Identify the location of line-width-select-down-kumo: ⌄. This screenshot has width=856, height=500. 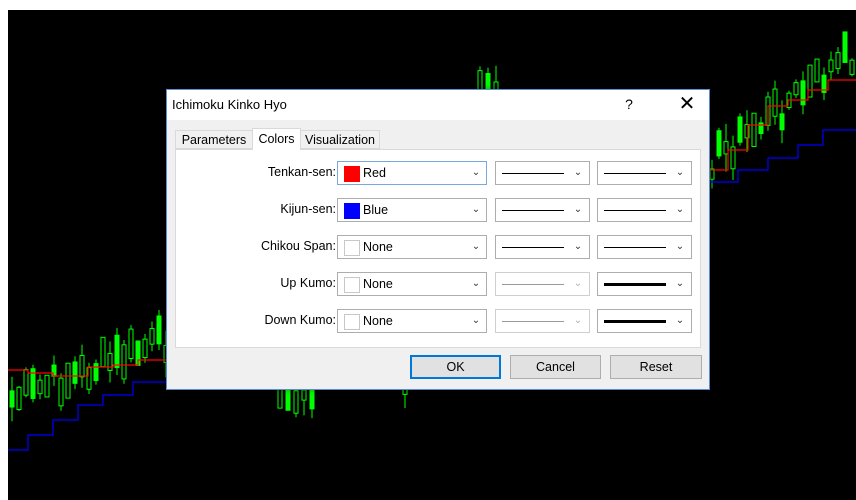
(644, 321).